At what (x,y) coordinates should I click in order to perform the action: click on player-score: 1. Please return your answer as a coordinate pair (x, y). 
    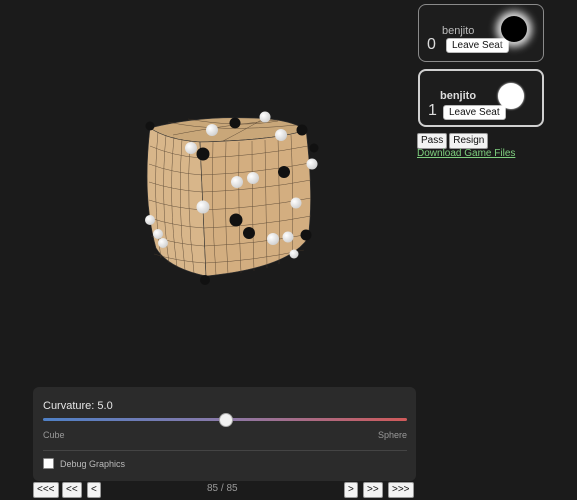
    Looking at the image, I should click on (432, 110).